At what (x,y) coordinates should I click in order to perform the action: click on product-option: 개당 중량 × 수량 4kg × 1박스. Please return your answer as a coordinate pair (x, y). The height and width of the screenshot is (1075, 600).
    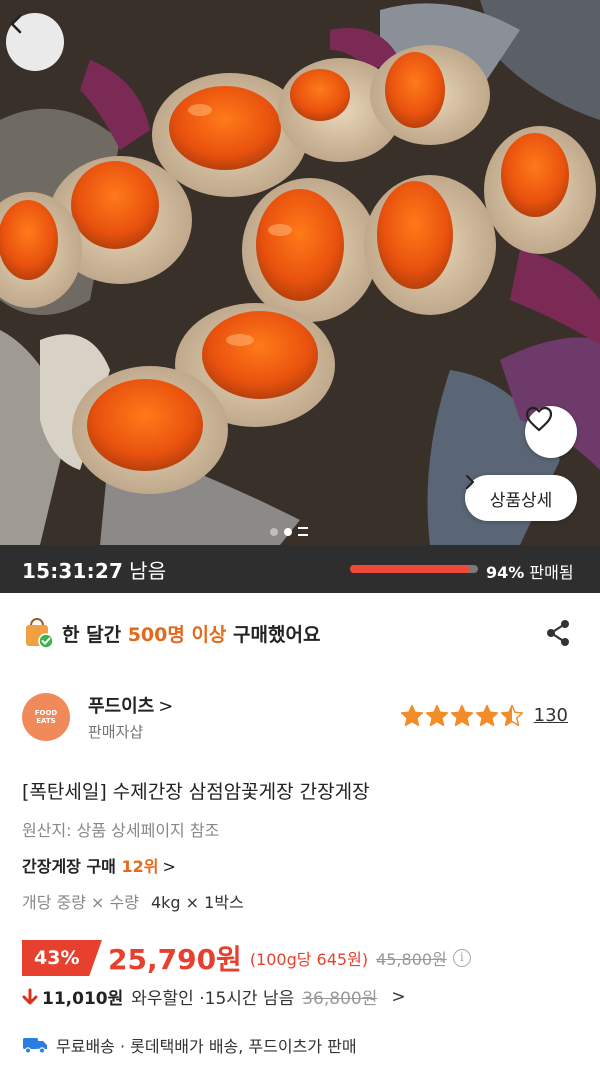
    Looking at the image, I should click on (133, 901).